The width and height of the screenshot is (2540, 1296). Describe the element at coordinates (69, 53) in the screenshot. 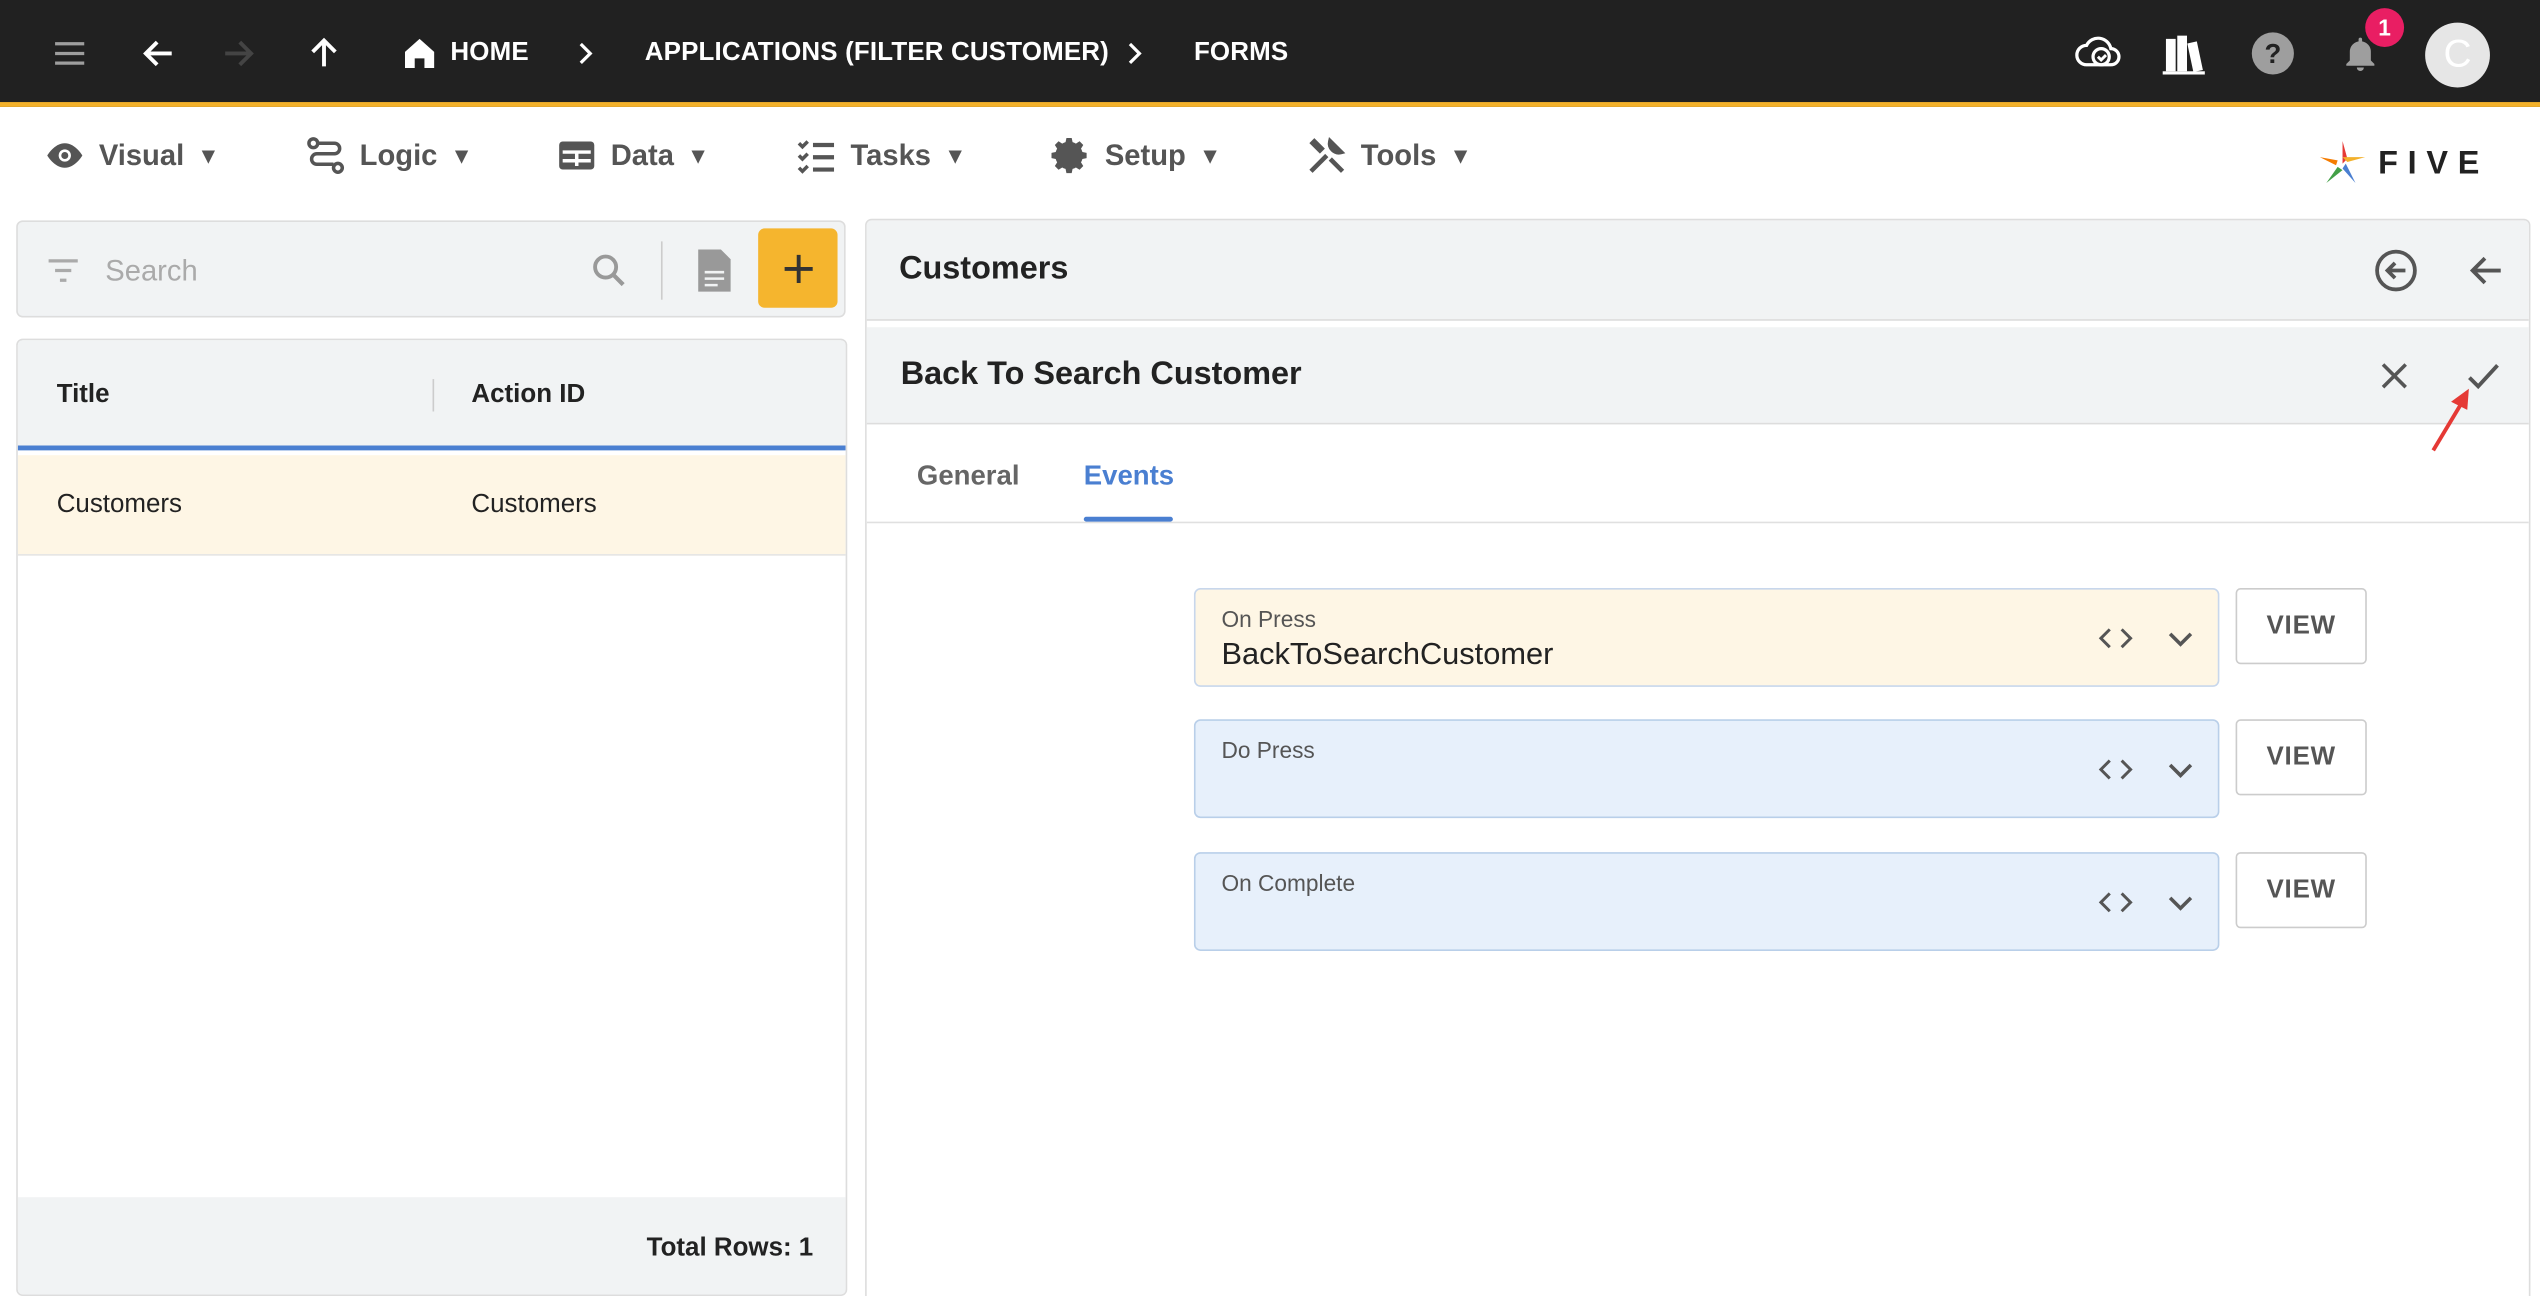

I see `hamburger-menu-icon` at that location.